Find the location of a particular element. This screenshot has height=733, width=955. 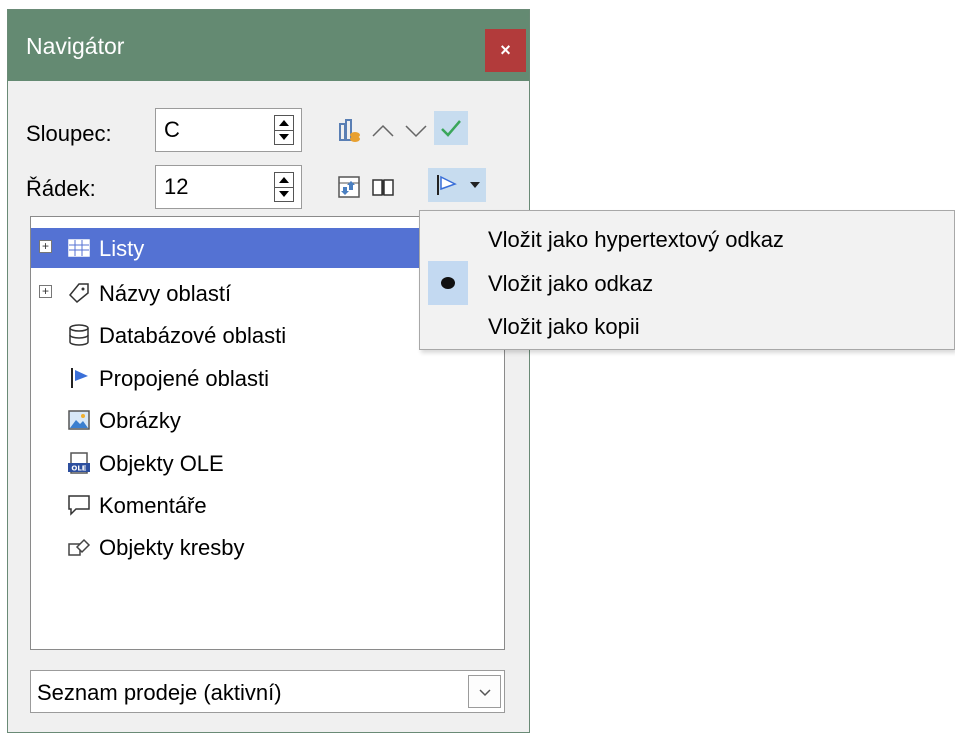

close-button: × is located at coordinates (505, 50).